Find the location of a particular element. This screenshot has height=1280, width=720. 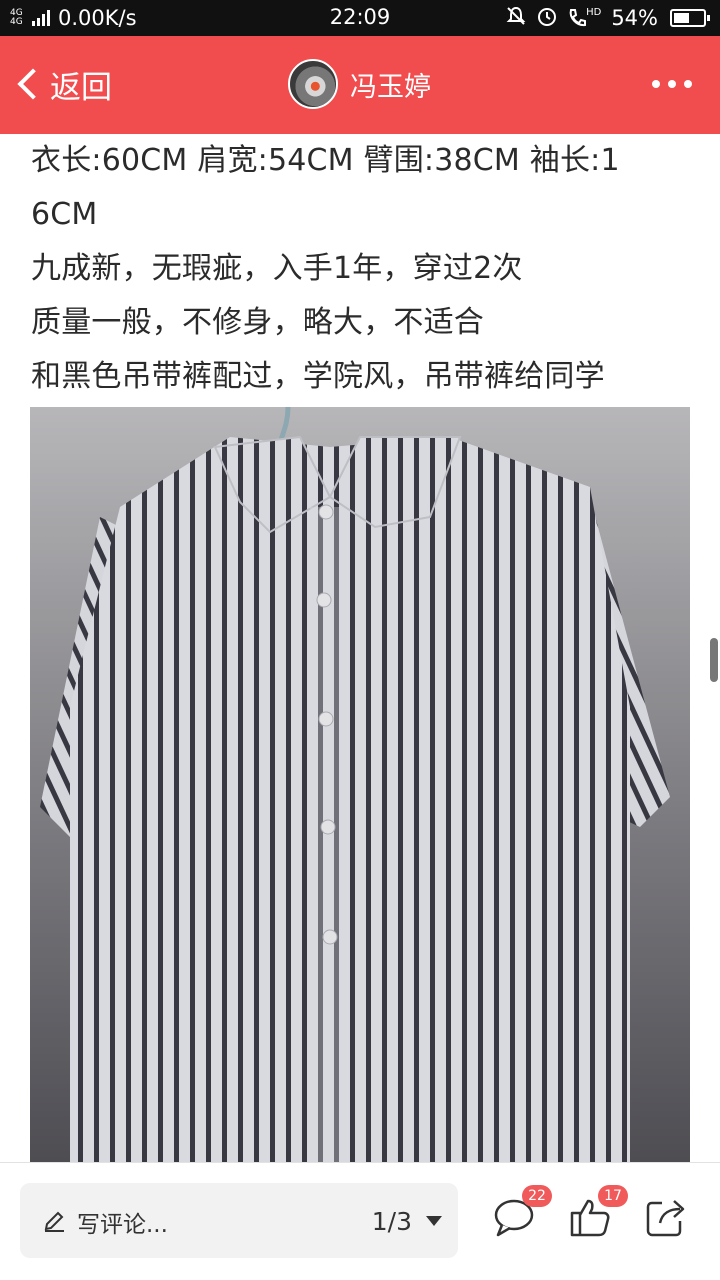

back-button: 返回 is located at coordinates (63, 85).